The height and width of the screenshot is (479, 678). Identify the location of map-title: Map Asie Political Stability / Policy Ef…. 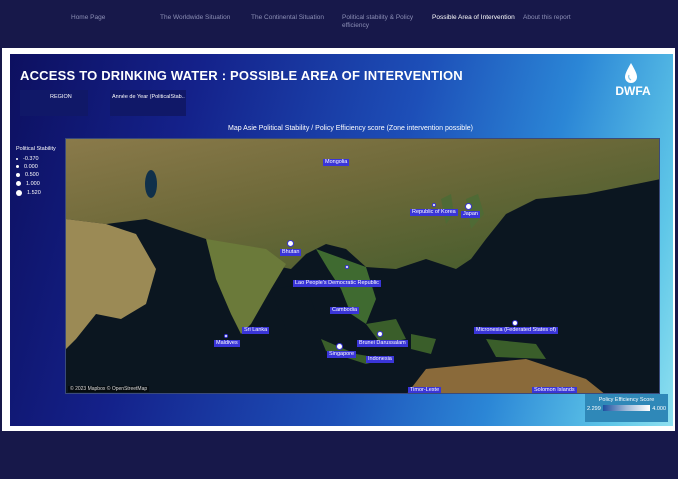
(350, 128).